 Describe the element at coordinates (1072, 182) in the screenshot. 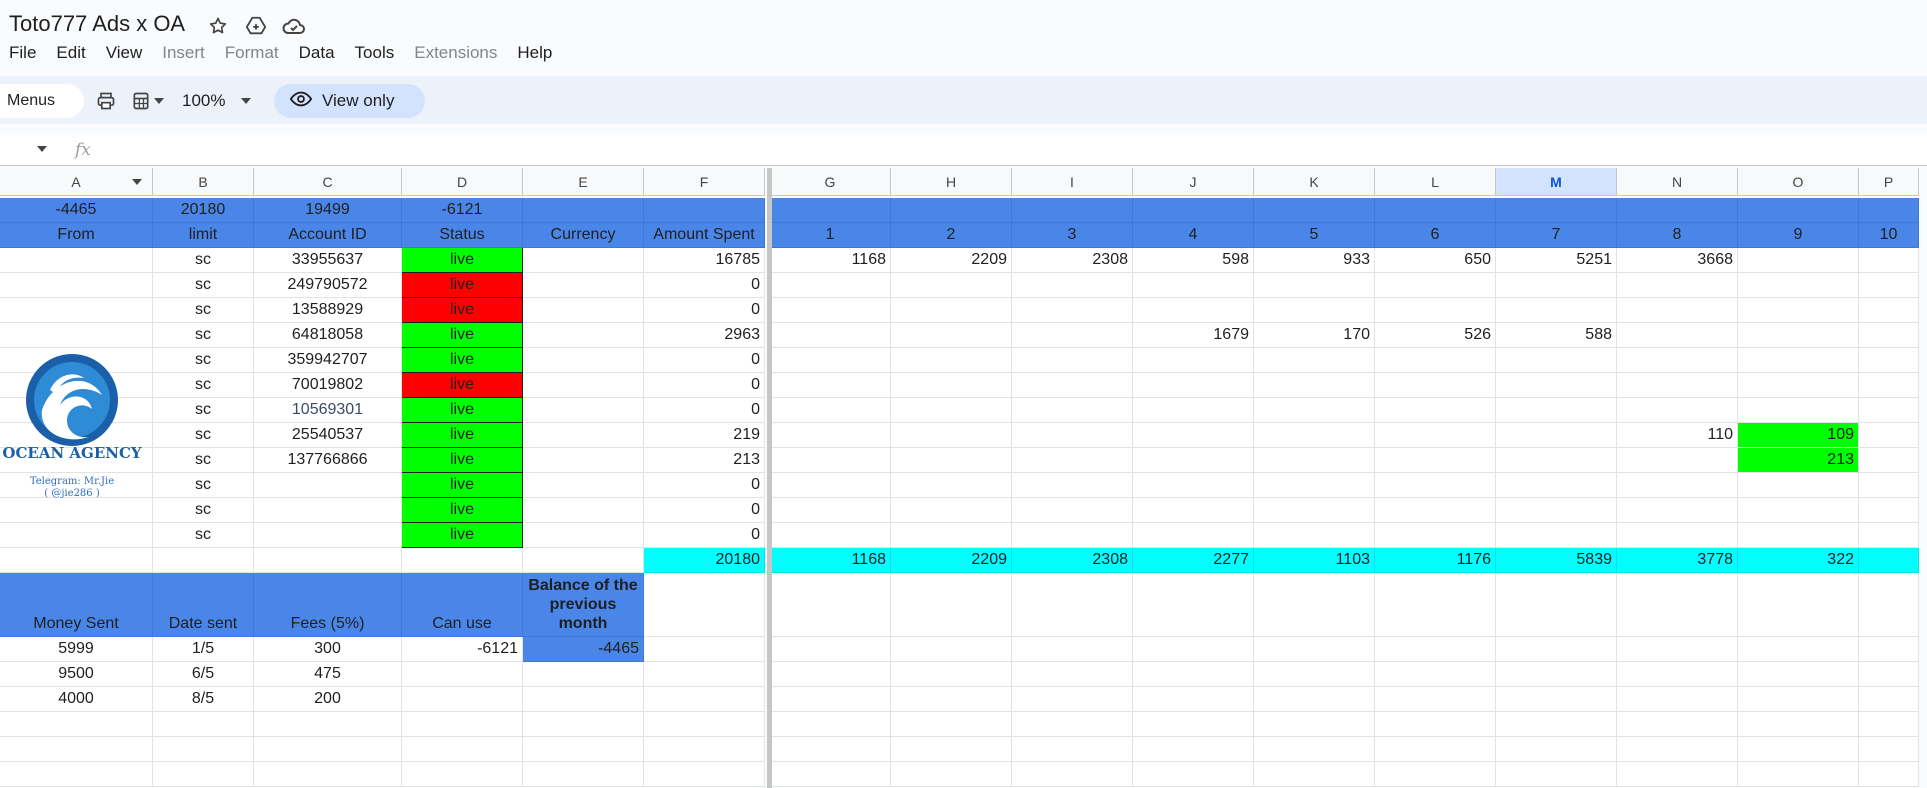

I see `column-header-i: I` at that location.